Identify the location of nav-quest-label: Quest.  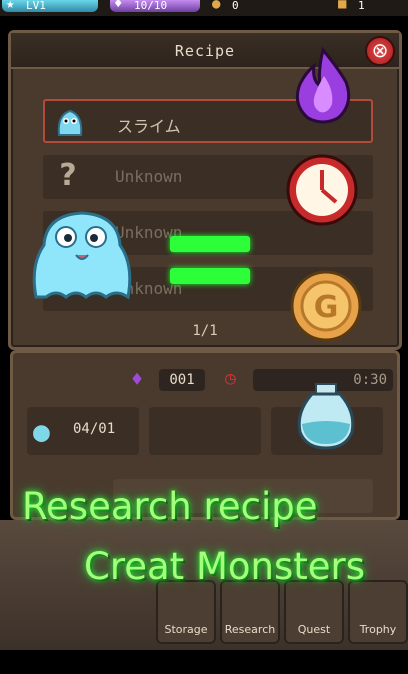
(314, 629).